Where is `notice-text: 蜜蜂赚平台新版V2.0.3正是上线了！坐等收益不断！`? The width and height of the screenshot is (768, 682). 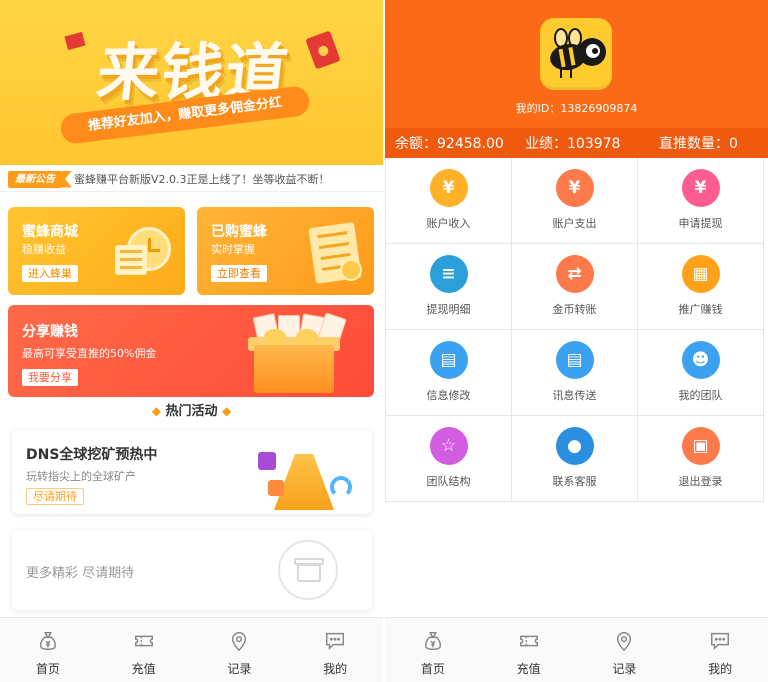
notice-text: 蜜蜂赚平台新版V2.0.3正是上线了！坐等收益不断！ is located at coordinates (202, 179).